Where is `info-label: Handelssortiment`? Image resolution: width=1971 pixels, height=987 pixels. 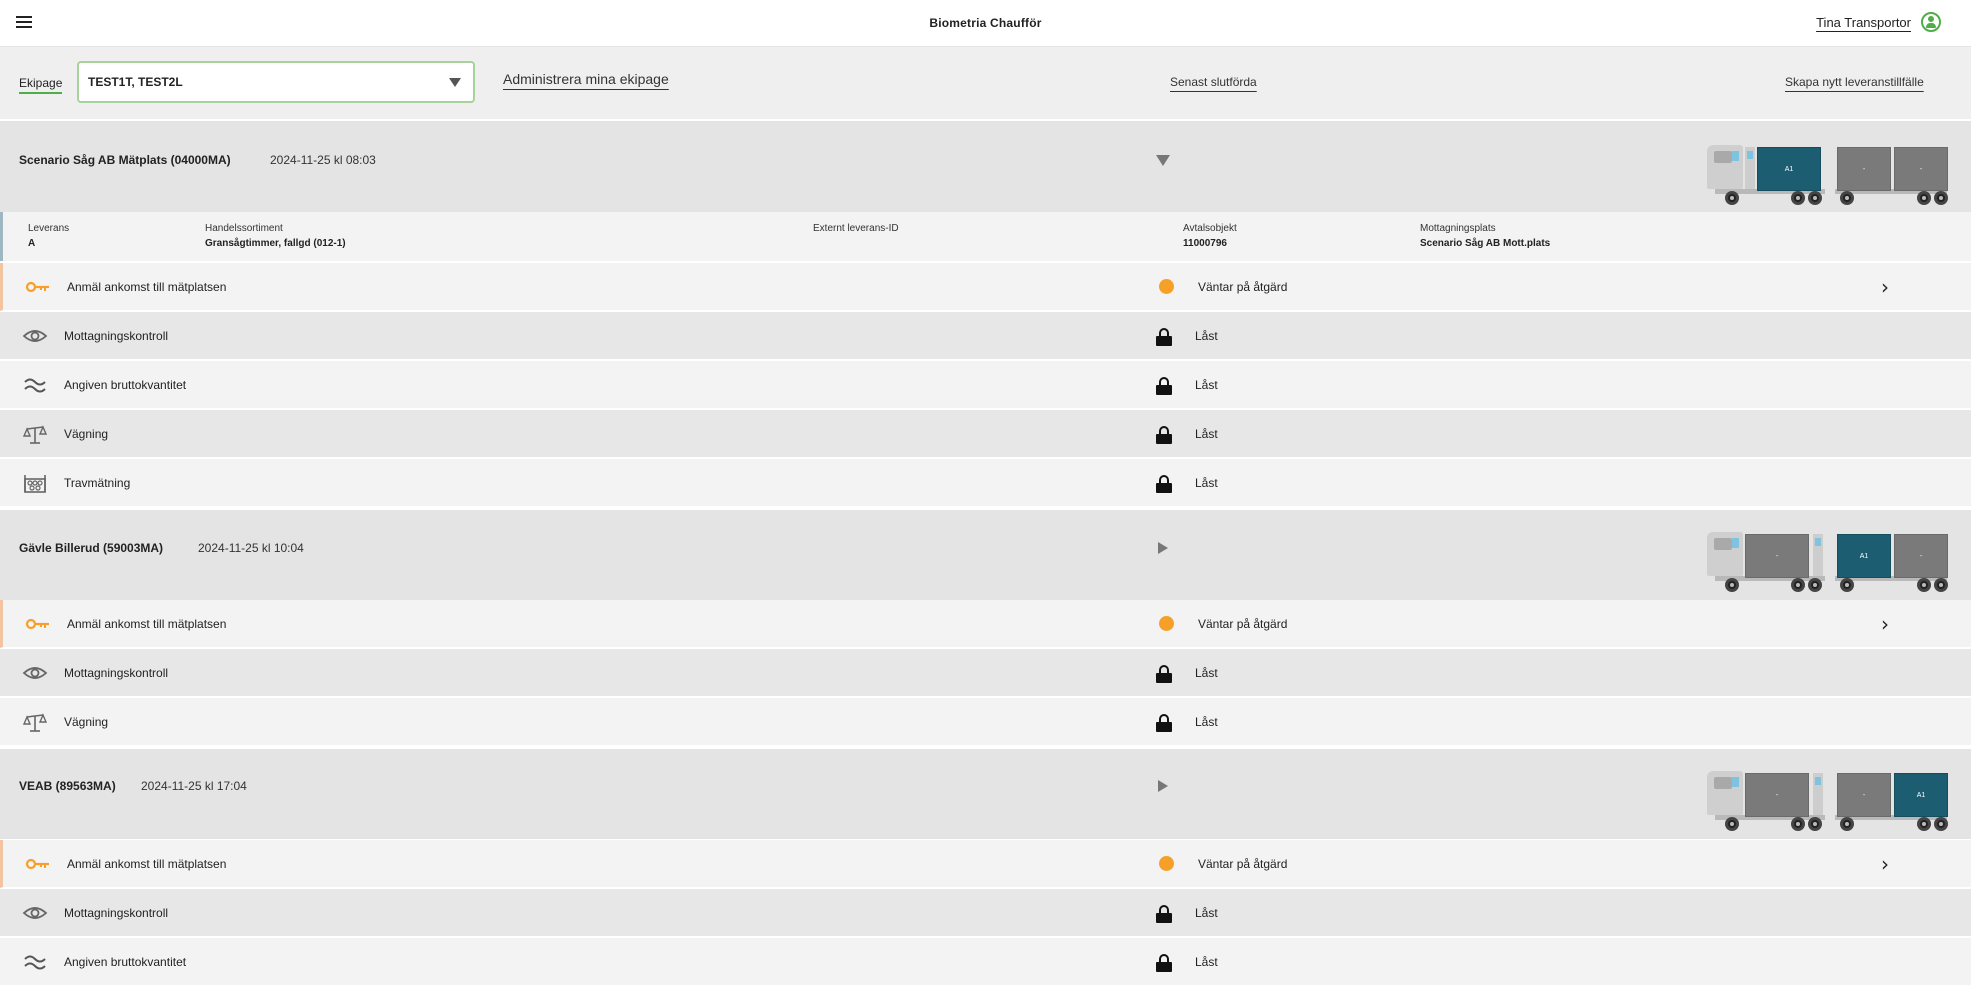 info-label: Handelssortiment is located at coordinates (244, 228).